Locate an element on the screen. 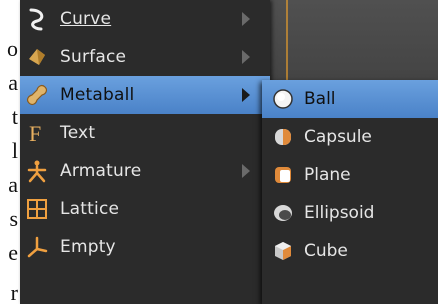 The height and width of the screenshot is (304, 438). edge-letter: s is located at coordinates (13, 218).